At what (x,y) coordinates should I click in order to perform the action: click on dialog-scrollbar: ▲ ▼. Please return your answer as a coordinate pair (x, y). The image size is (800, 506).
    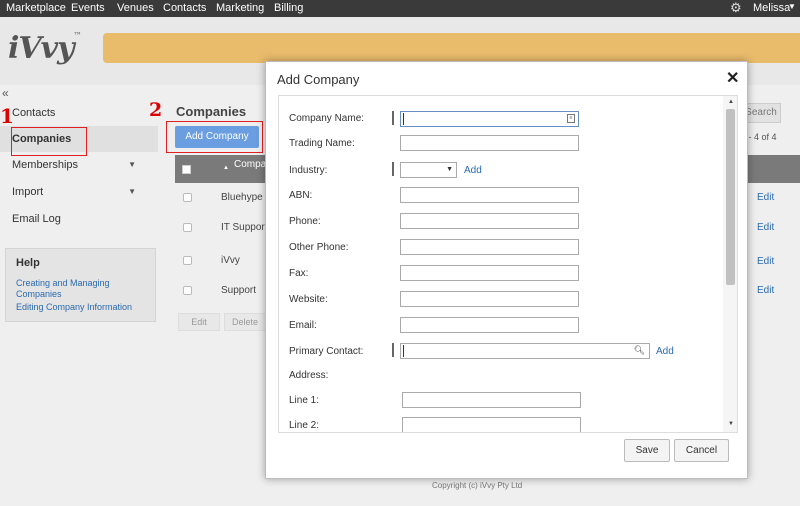
    Looking at the image, I should click on (730, 264).